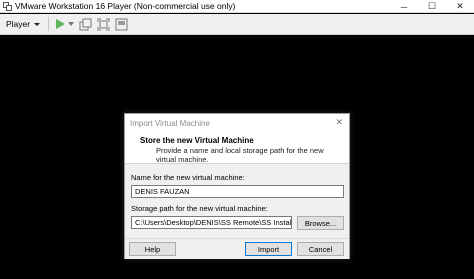 This screenshot has width=474, height=279. Describe the element at coordinates (339, 122) in the screenshot. I see `dialog-close-button: ✕` at that location.